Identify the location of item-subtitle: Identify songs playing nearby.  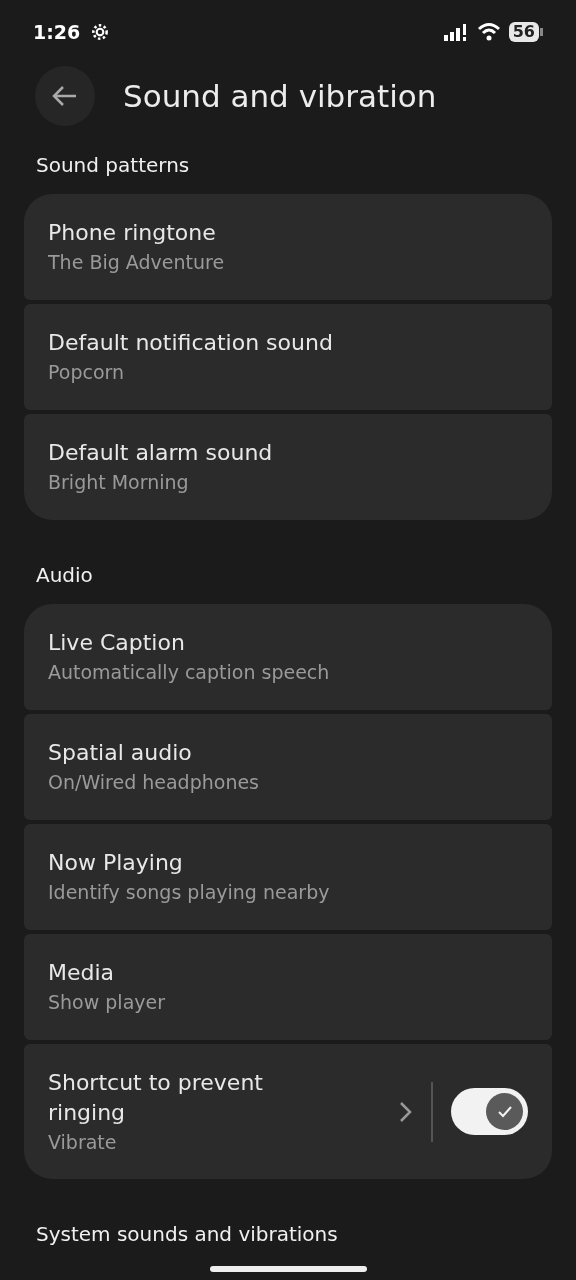
(189, 892).